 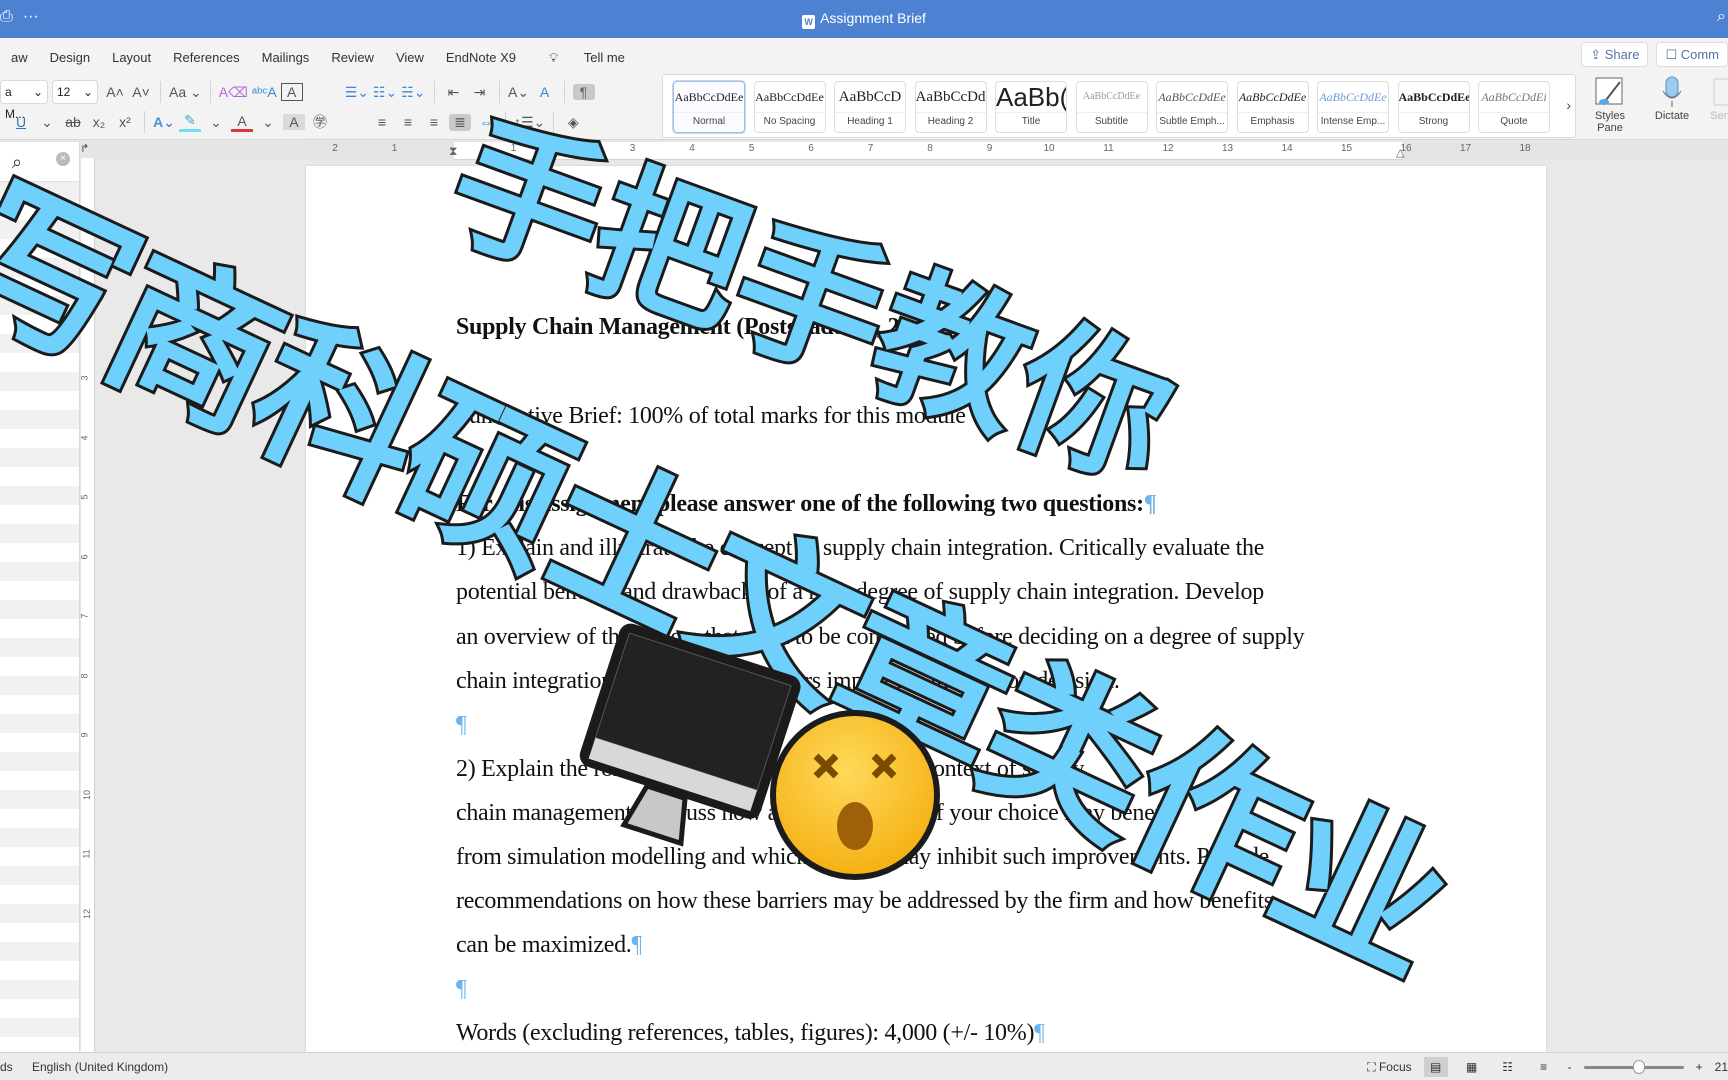 I want to click on horizontal-ruler: 2 1 1 2 3 4 5 6 7 8 9 10 11 12 13 14 15 16 17 18 ⧗ △, so click(x=929, y=151).